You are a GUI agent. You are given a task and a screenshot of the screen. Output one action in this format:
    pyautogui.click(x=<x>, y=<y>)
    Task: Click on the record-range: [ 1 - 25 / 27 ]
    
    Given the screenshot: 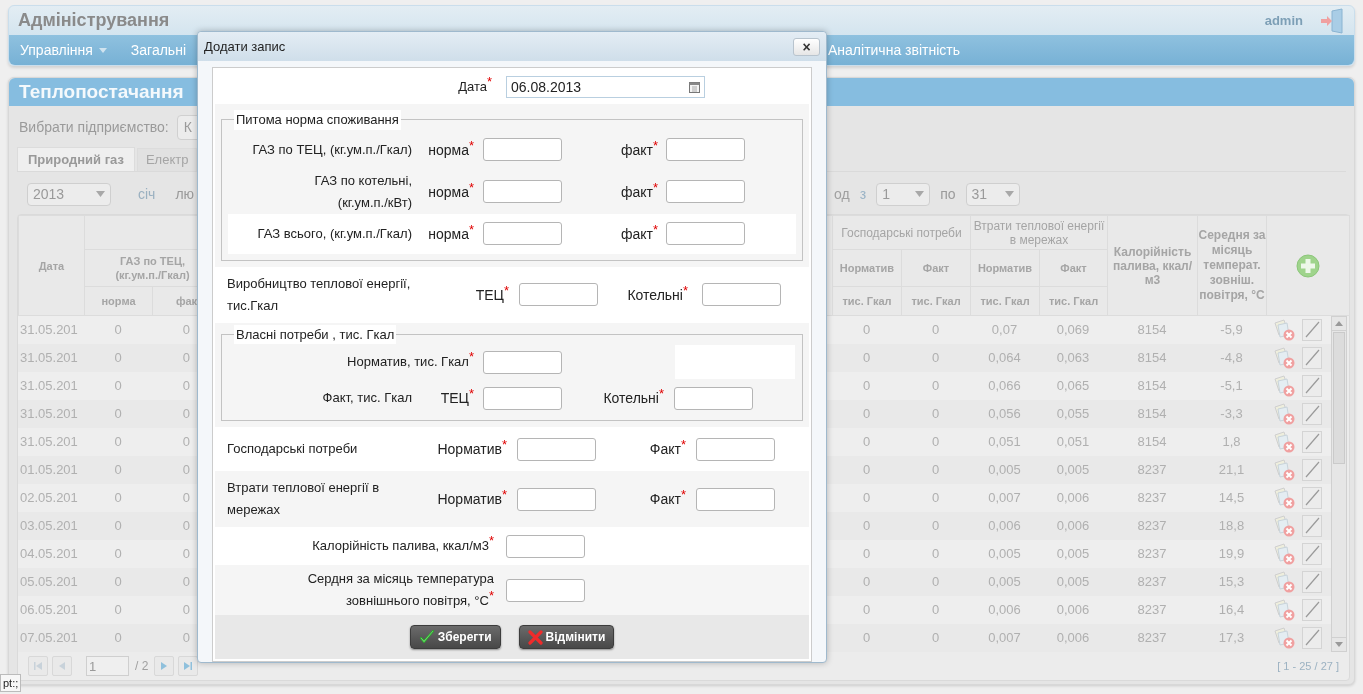 What is the action you would take?
    pyautogui.click(x=1308, y=666)
    